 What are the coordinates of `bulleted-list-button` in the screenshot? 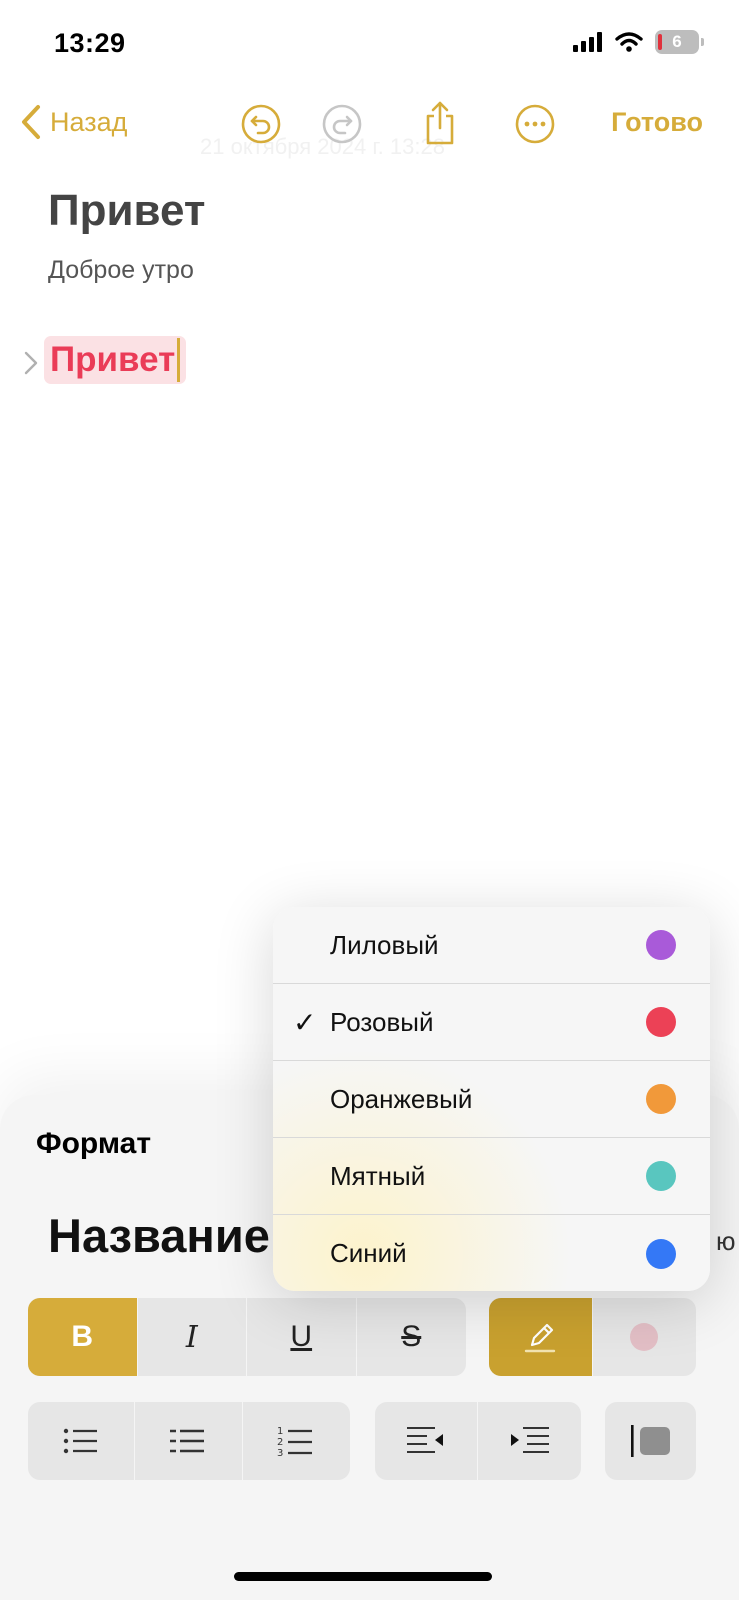 It's located at (82, 1441).